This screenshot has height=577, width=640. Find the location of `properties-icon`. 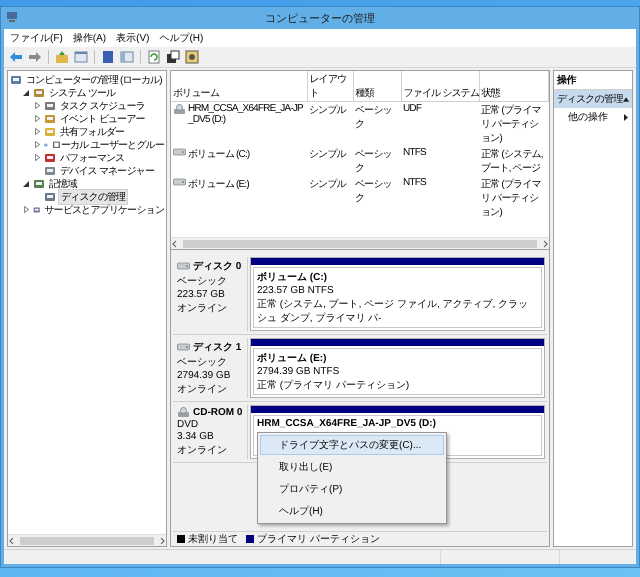

properties-icon is located at coordinates (173, 57).